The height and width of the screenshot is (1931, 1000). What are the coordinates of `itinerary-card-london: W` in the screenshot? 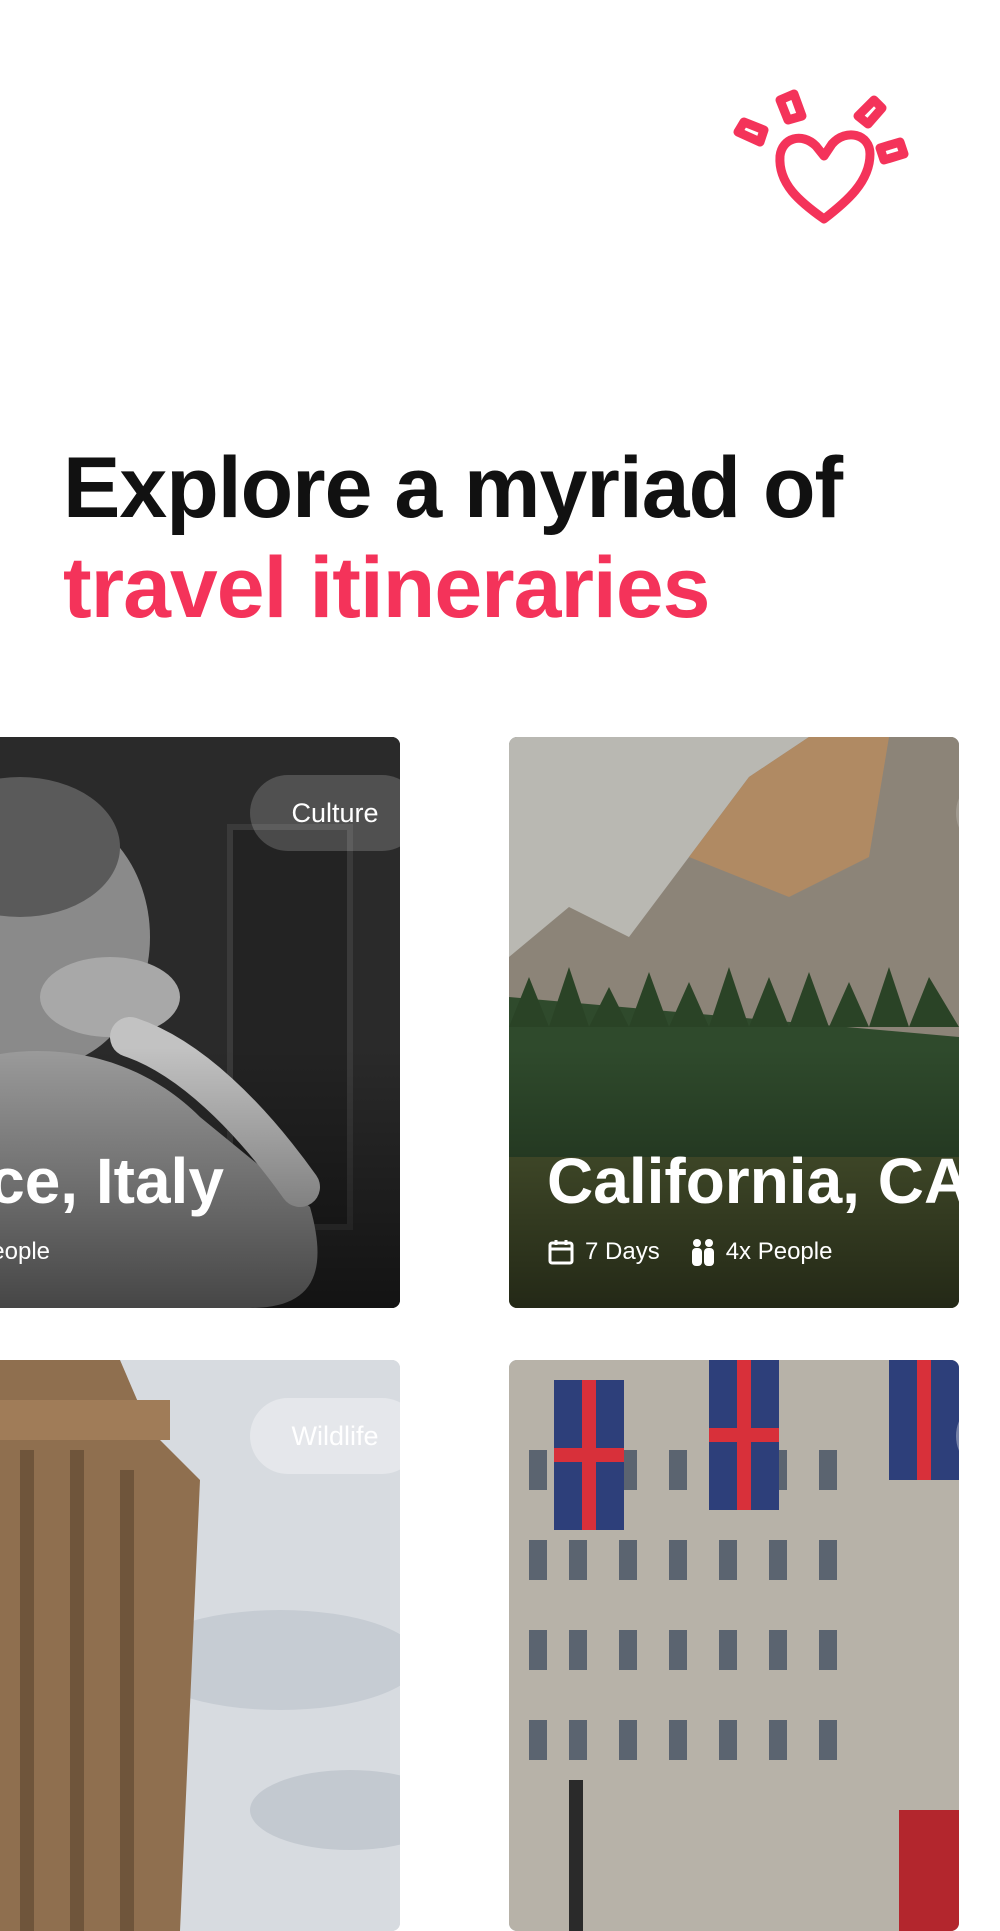 It's located at (734, 1645).